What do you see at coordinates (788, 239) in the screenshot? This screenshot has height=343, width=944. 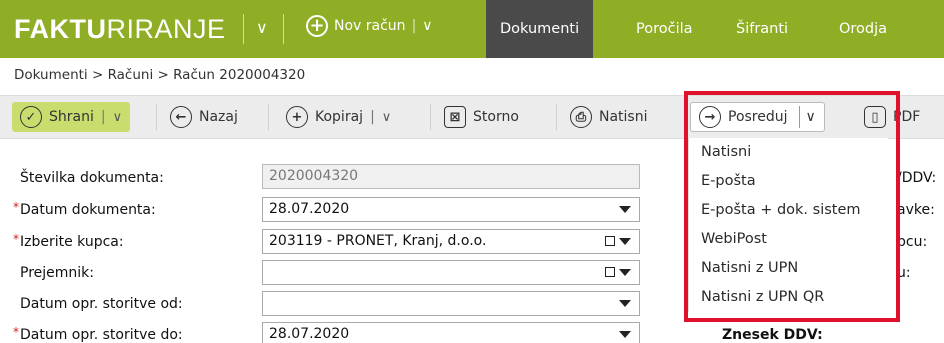 I see `menu-item-webipost: WebiPost` at bounding box center [788, 239].